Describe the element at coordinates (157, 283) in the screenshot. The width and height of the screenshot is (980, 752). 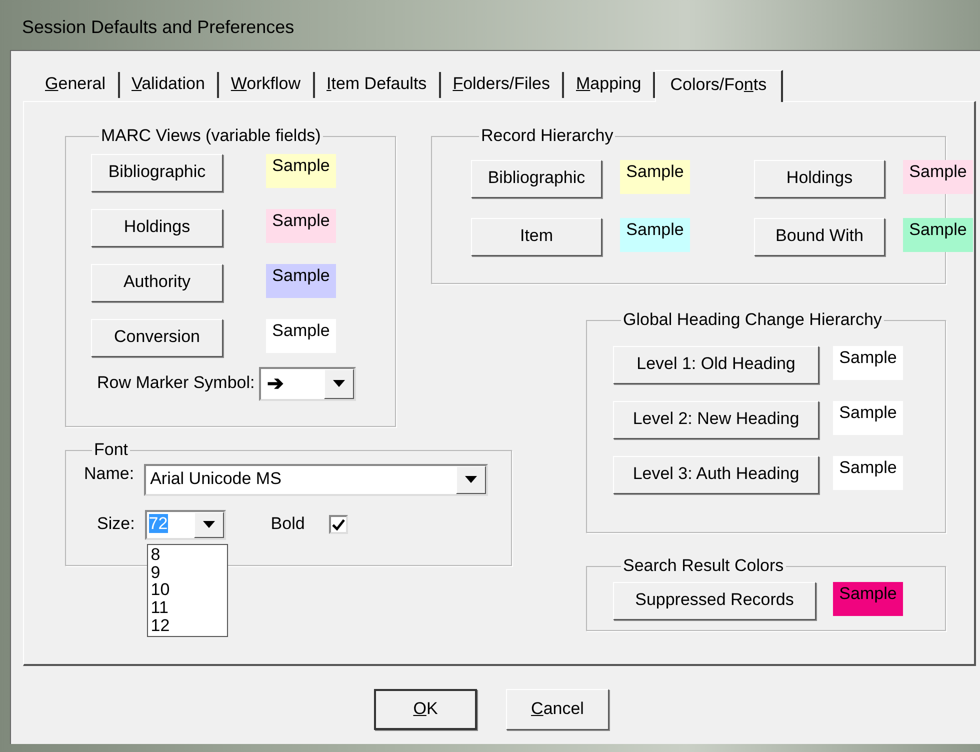
I see `color-button: Authority` at that location.